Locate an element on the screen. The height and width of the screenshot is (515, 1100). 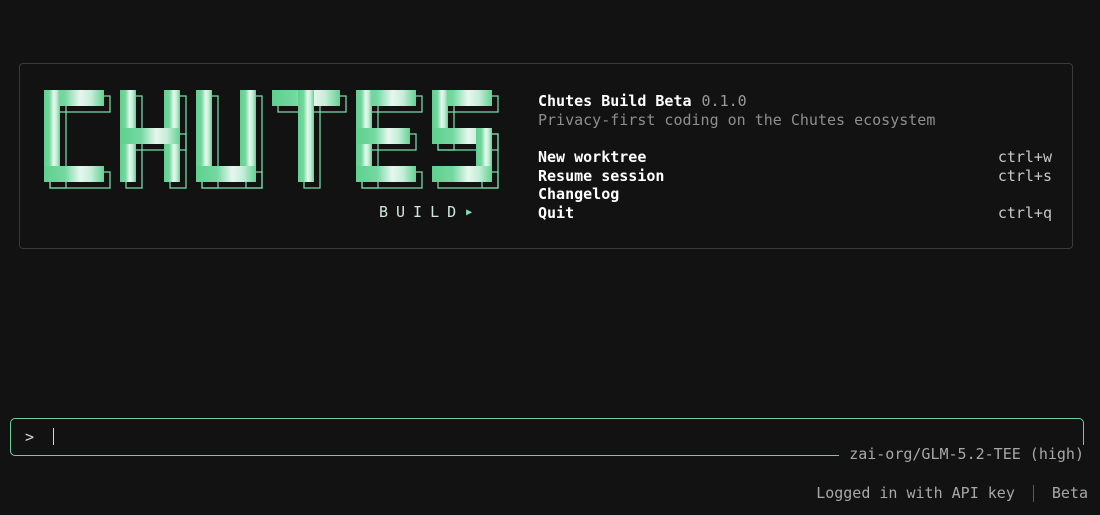
menu-item-label: Quit is located at coordinates (556, 212).